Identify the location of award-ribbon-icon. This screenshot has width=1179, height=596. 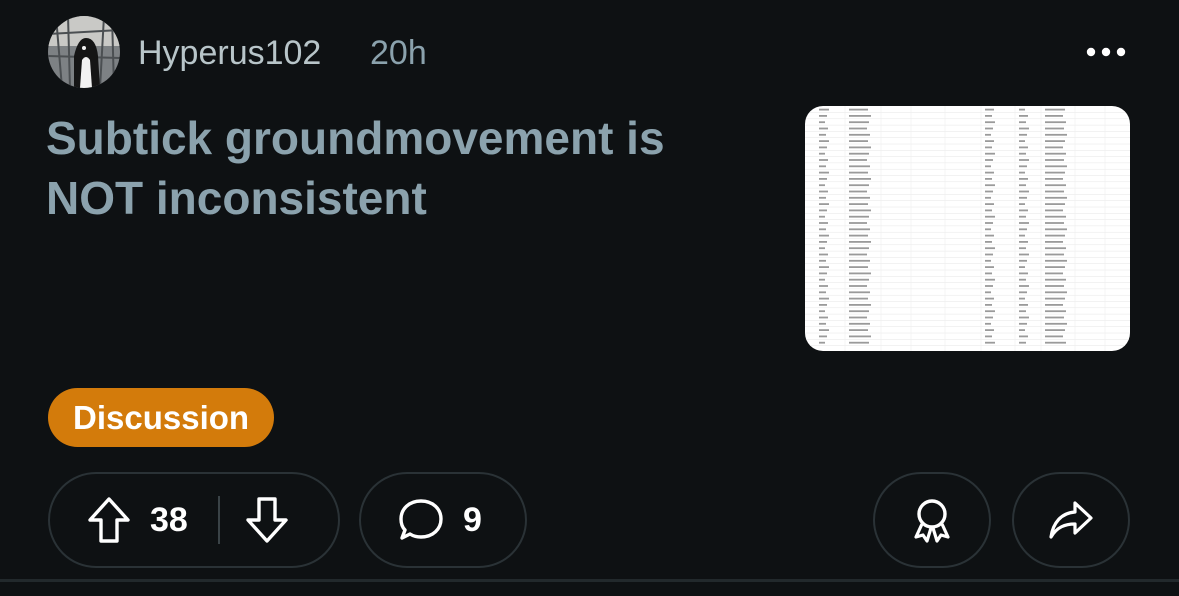
(932, 521).